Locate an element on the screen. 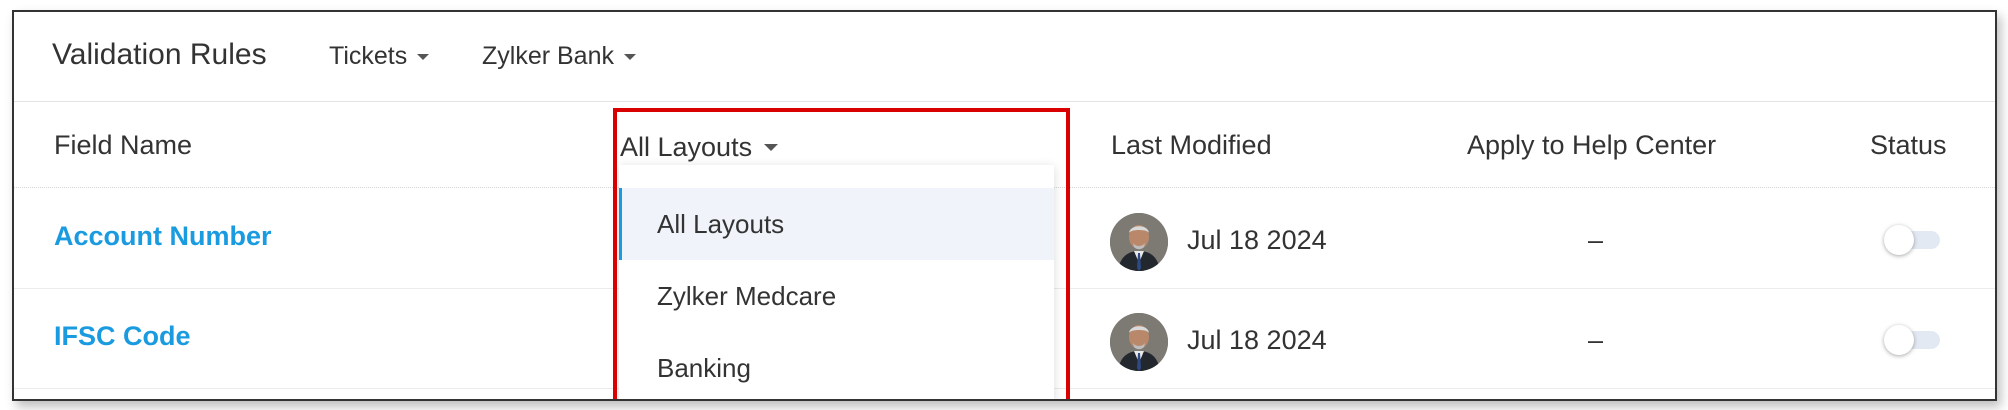 The image size is (2008, 410). menu-item-banking: Banking is located at coordinates (836, 365).